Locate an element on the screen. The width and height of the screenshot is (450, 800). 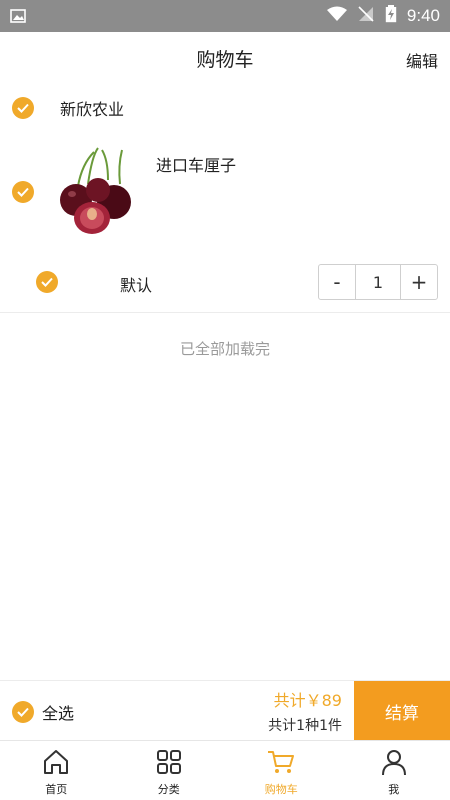
tab-label: 我 is located at coordinates (394, 789).